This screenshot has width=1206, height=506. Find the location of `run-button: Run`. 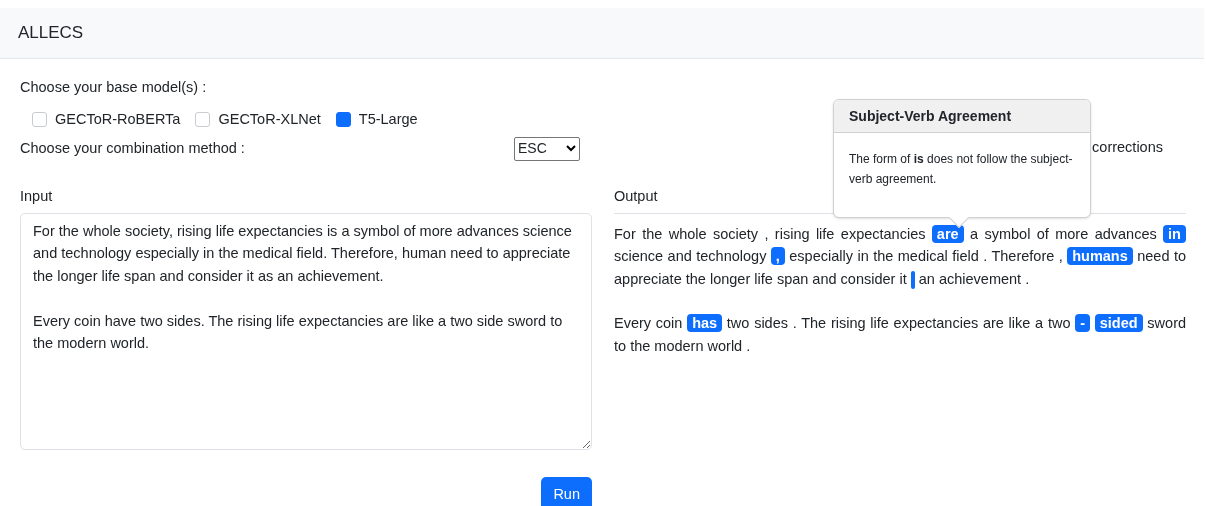

run-button: Run is located at coordinates (566, 491).